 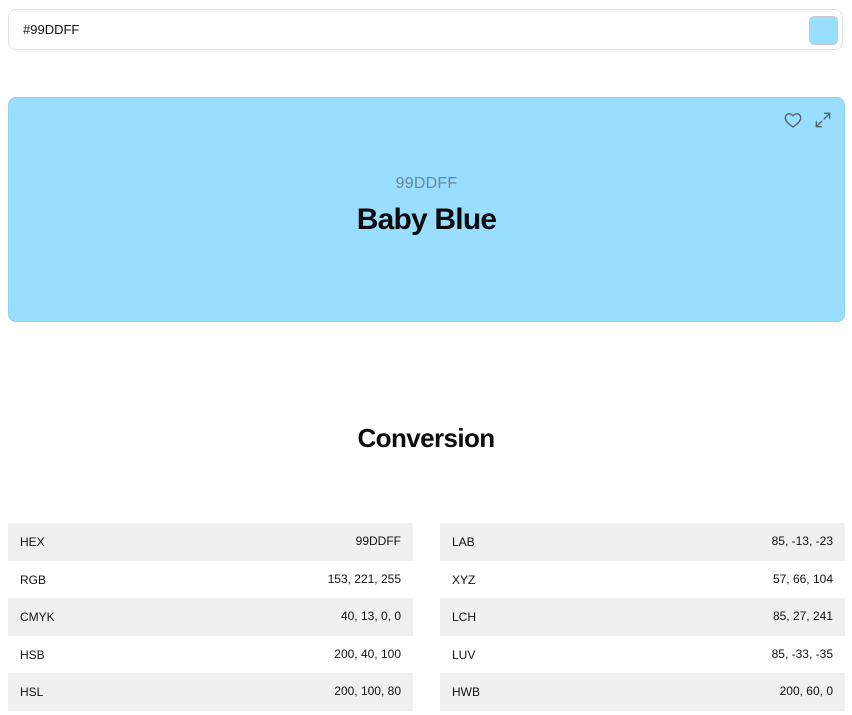 I want to click on conversion-value: 85, -33, -35, so click(x=802, y=653).